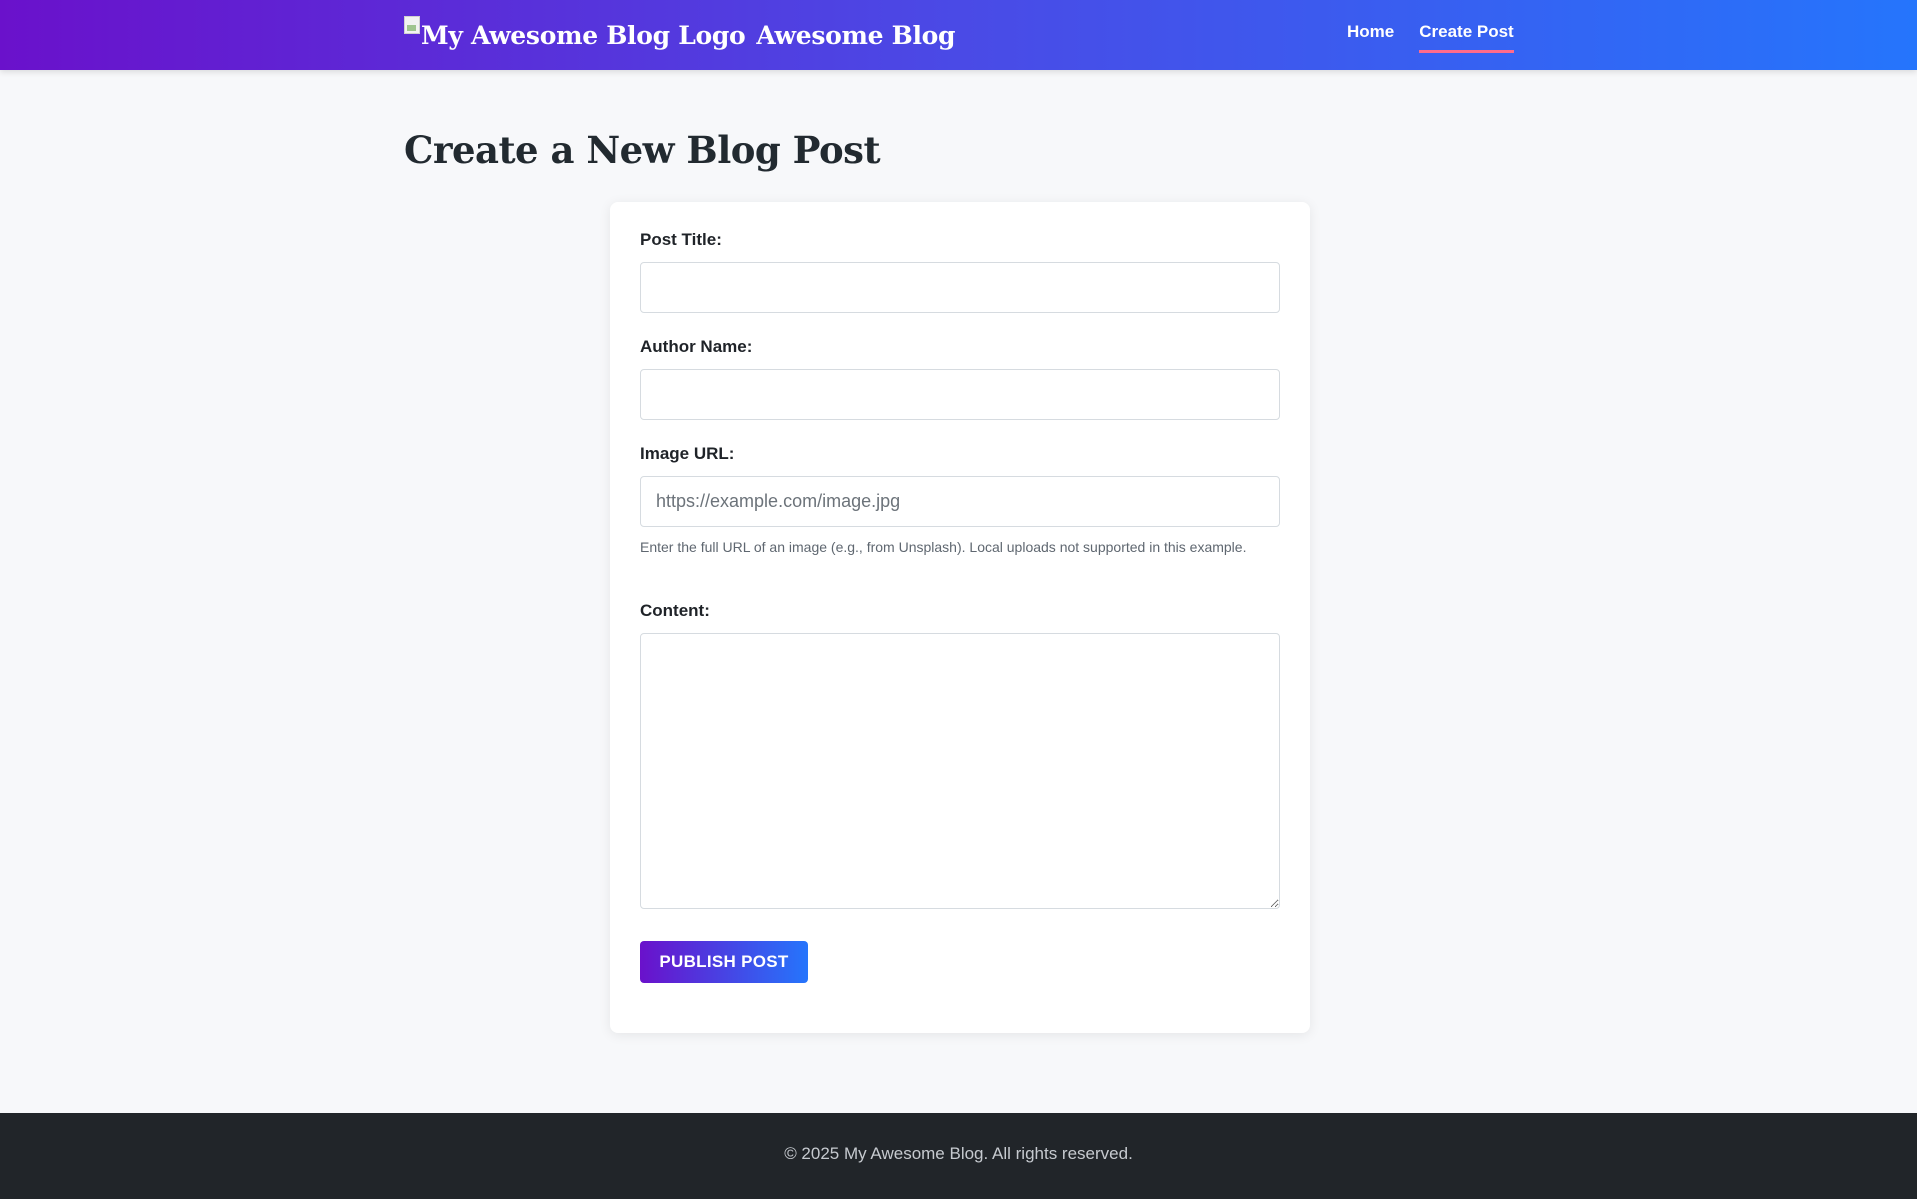  What do you see at coordinates (583, 35) in the screenshot?
I see `brand-logo-alt-text: My Awesome Blog Logo` at bounding box center [583, 35].